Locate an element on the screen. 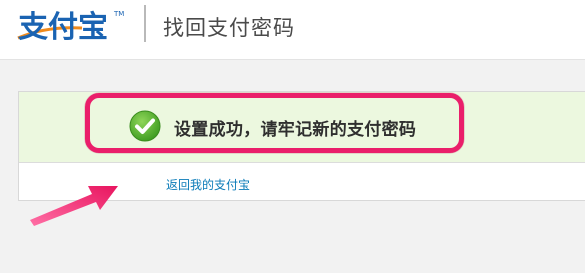  page-title: 找回支付密码 is located at coordinates (229, 28).